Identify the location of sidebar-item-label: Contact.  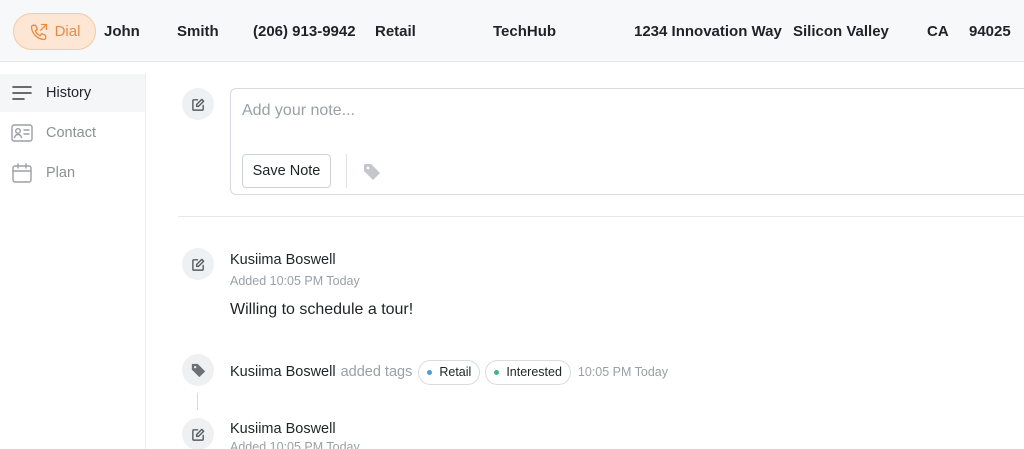
(71, 133).